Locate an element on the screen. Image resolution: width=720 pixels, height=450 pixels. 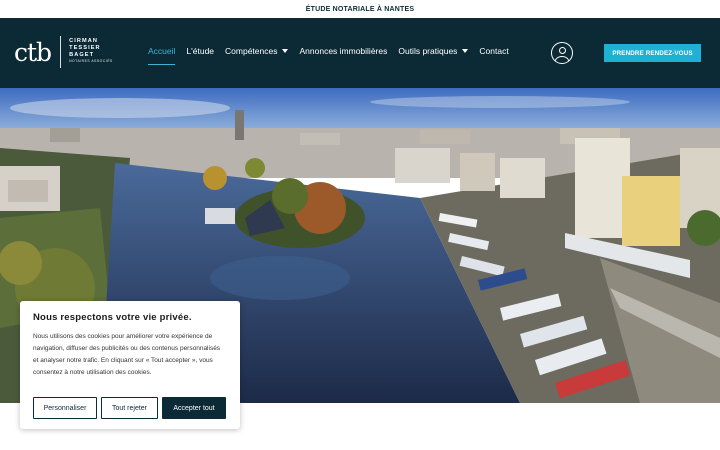
nav-item-competences: Compétences is located at coordinates (257, 51).